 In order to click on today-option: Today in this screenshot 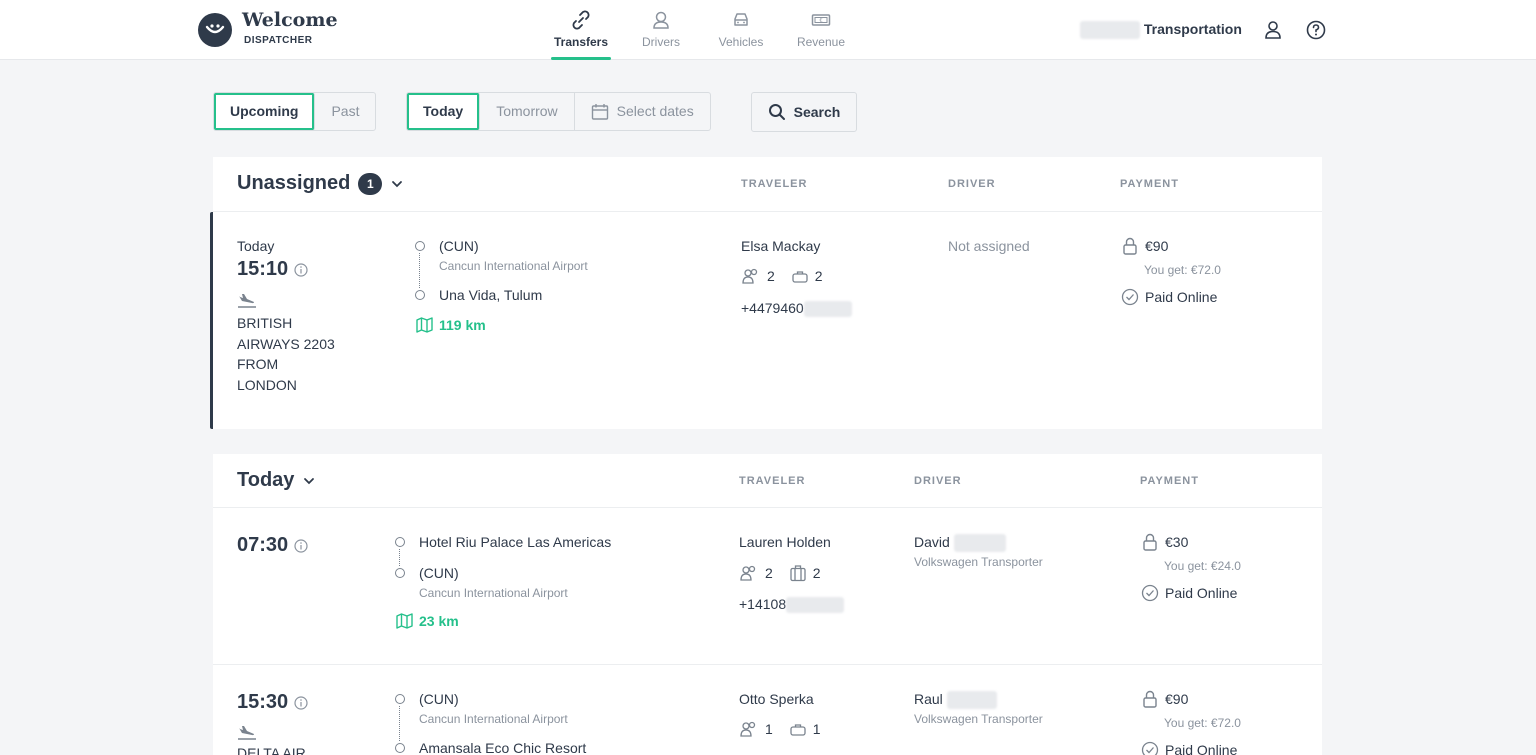, I will do `click(444, 111)`.